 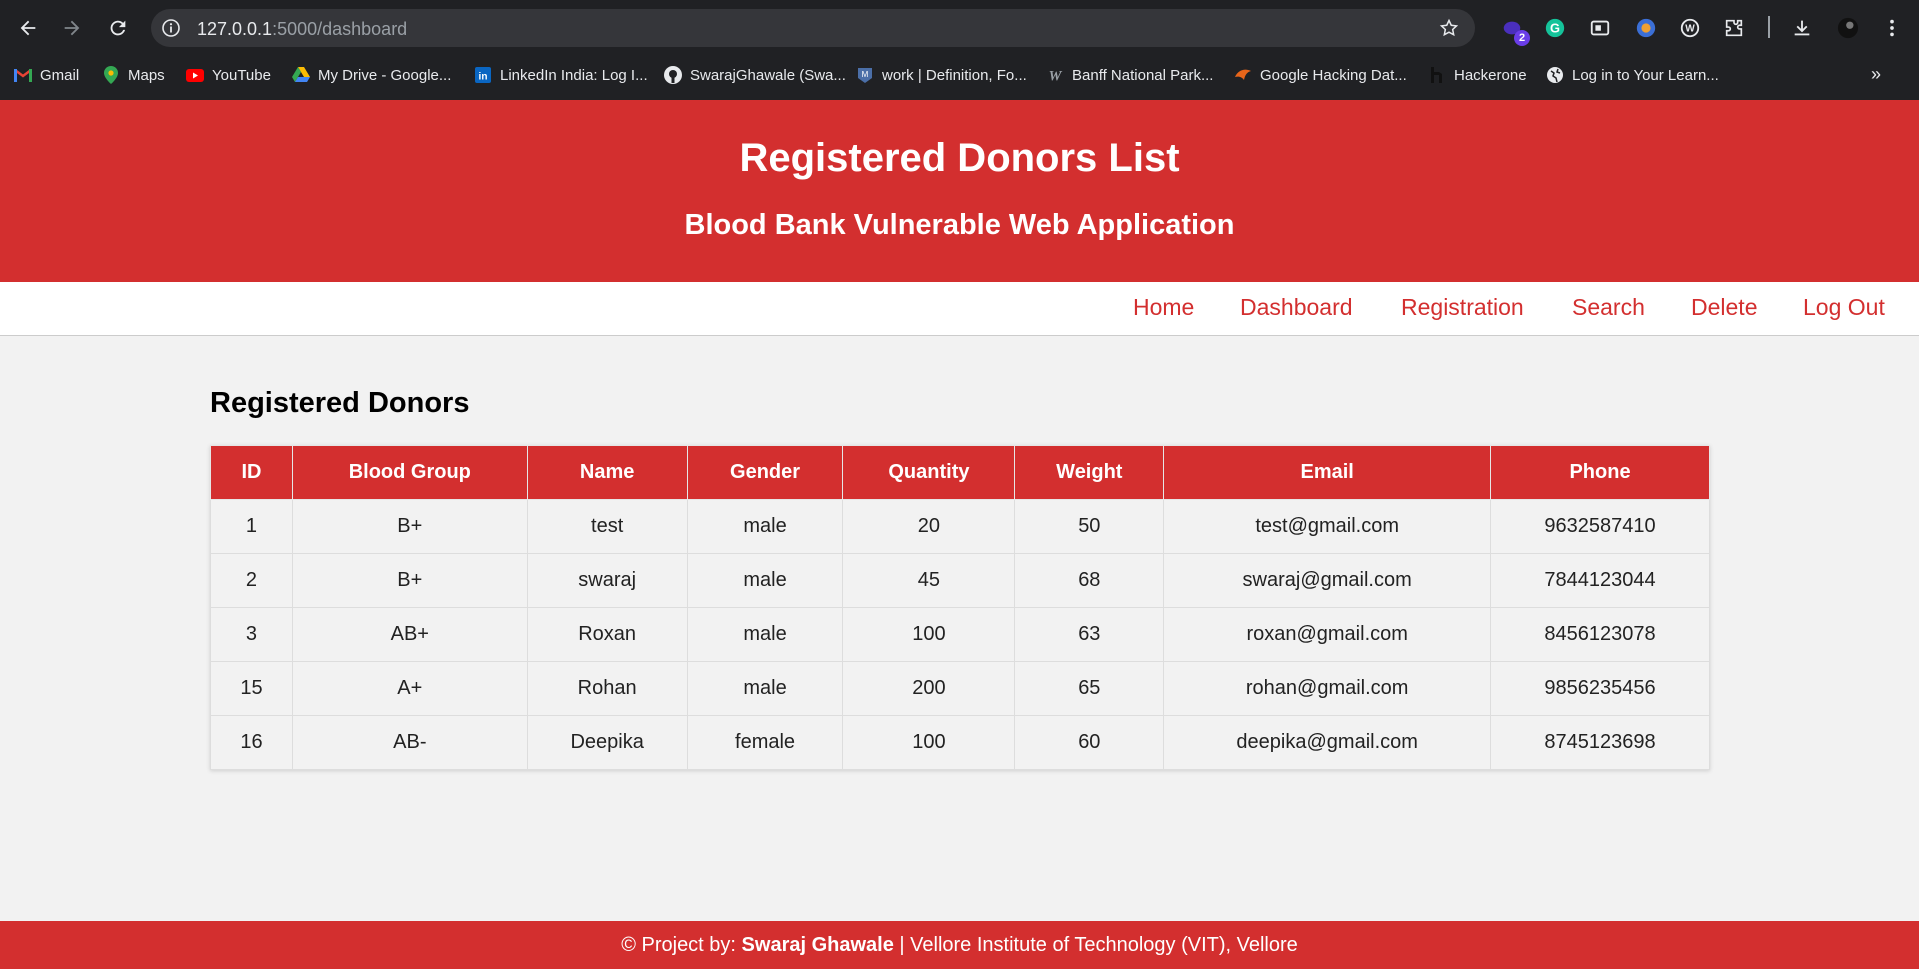 What do you see at coordinates (1089, 742) in the screenshot?
I see `cell-weight: 60` at bounding box center [1089, 742].